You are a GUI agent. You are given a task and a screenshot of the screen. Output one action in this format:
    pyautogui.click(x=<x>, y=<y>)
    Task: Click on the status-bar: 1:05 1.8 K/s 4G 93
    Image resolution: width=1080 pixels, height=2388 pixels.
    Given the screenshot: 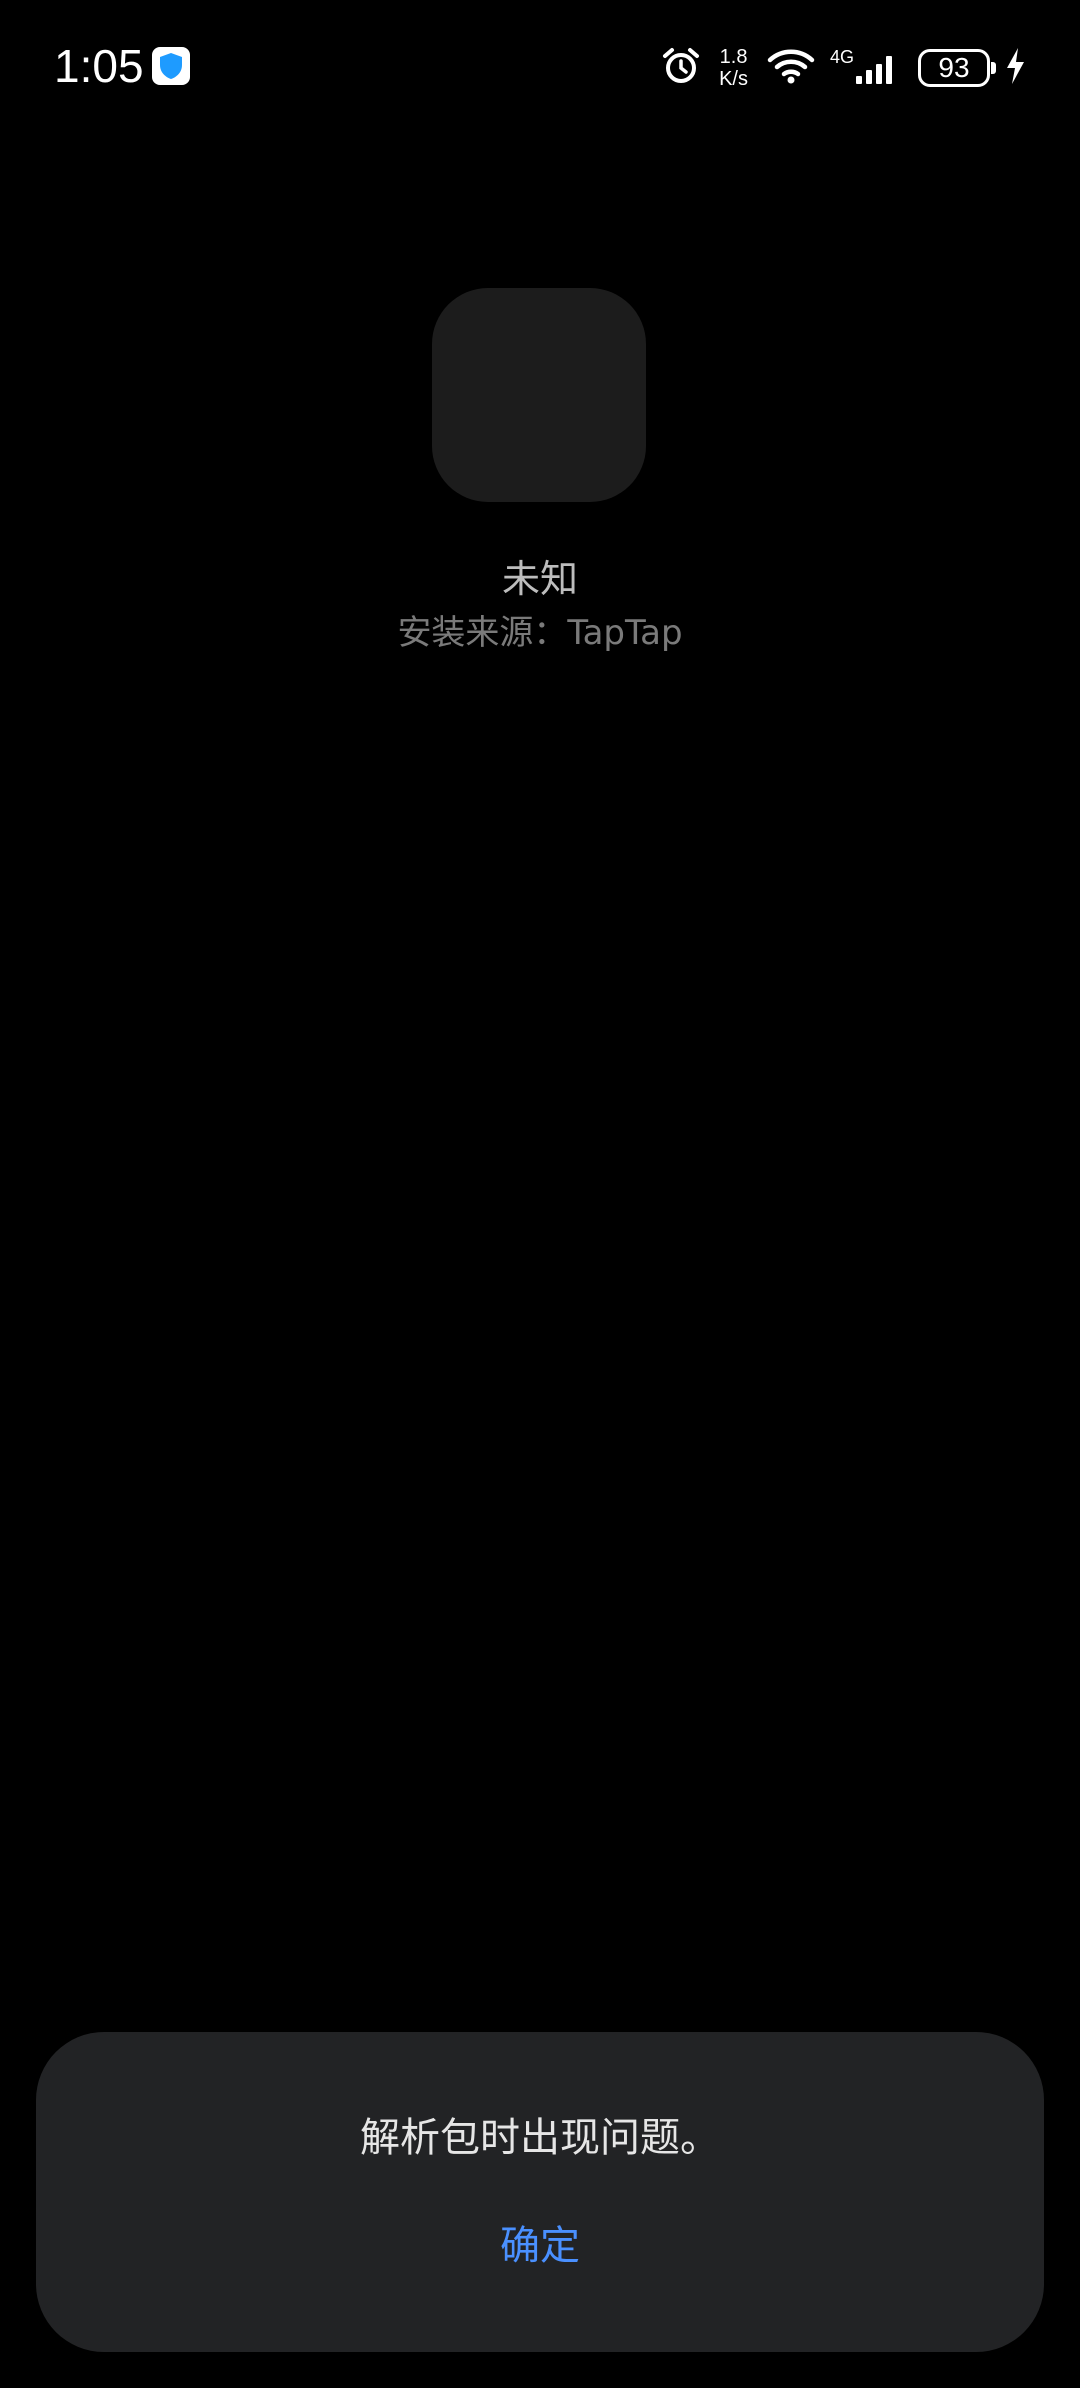 What is the action you would take?
    pyautogui.click(x=540, y=68)
    